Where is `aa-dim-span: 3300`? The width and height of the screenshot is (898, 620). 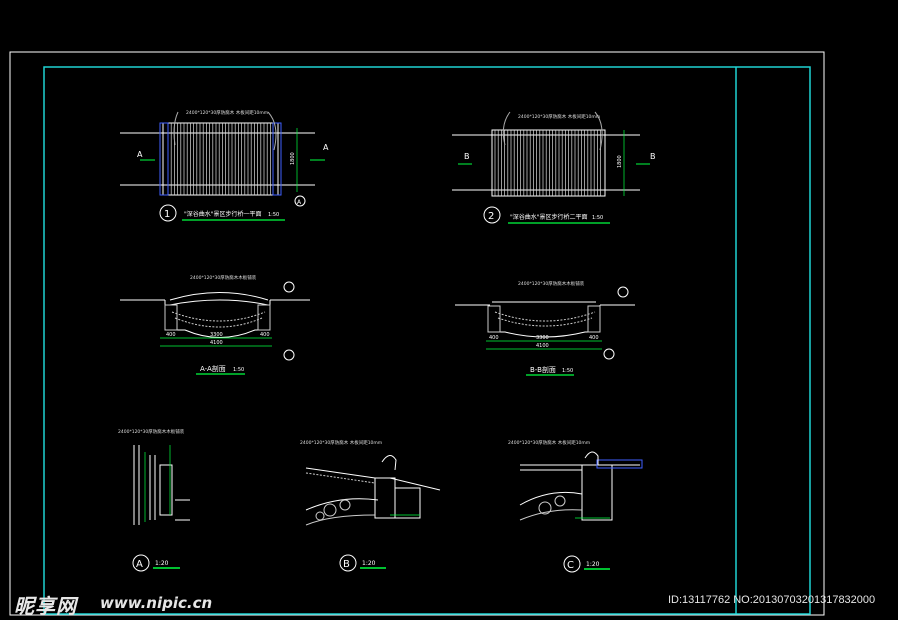
aa-dim-span: 3300 is located at coordinates (216, 335).